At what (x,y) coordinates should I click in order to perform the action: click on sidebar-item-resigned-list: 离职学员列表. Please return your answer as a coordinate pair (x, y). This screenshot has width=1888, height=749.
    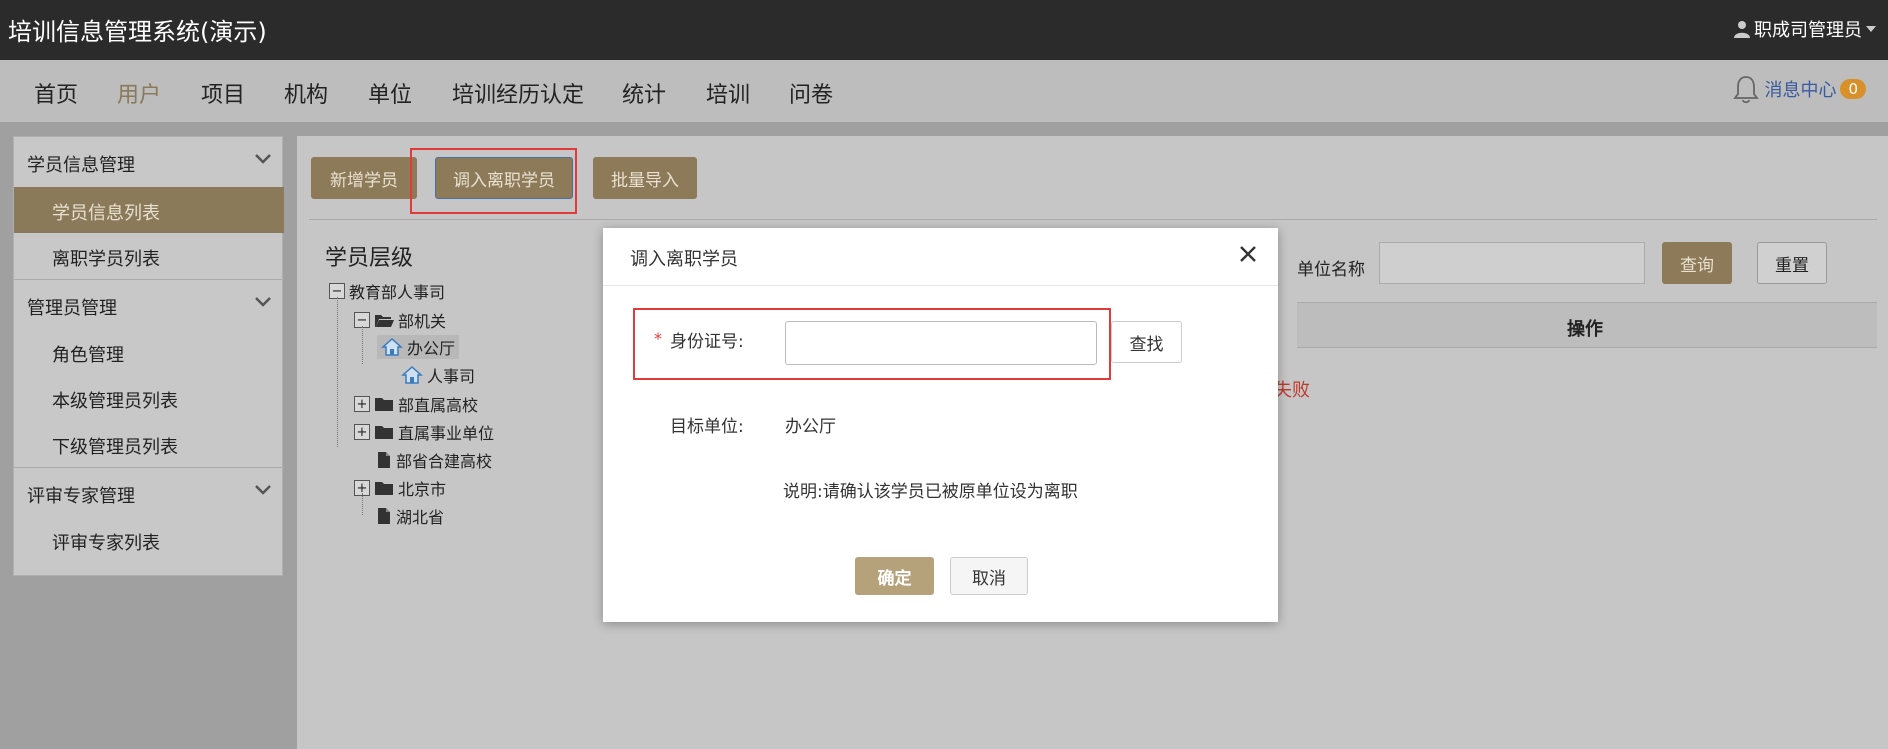
    Looking at the image, I should click on (149, 256).